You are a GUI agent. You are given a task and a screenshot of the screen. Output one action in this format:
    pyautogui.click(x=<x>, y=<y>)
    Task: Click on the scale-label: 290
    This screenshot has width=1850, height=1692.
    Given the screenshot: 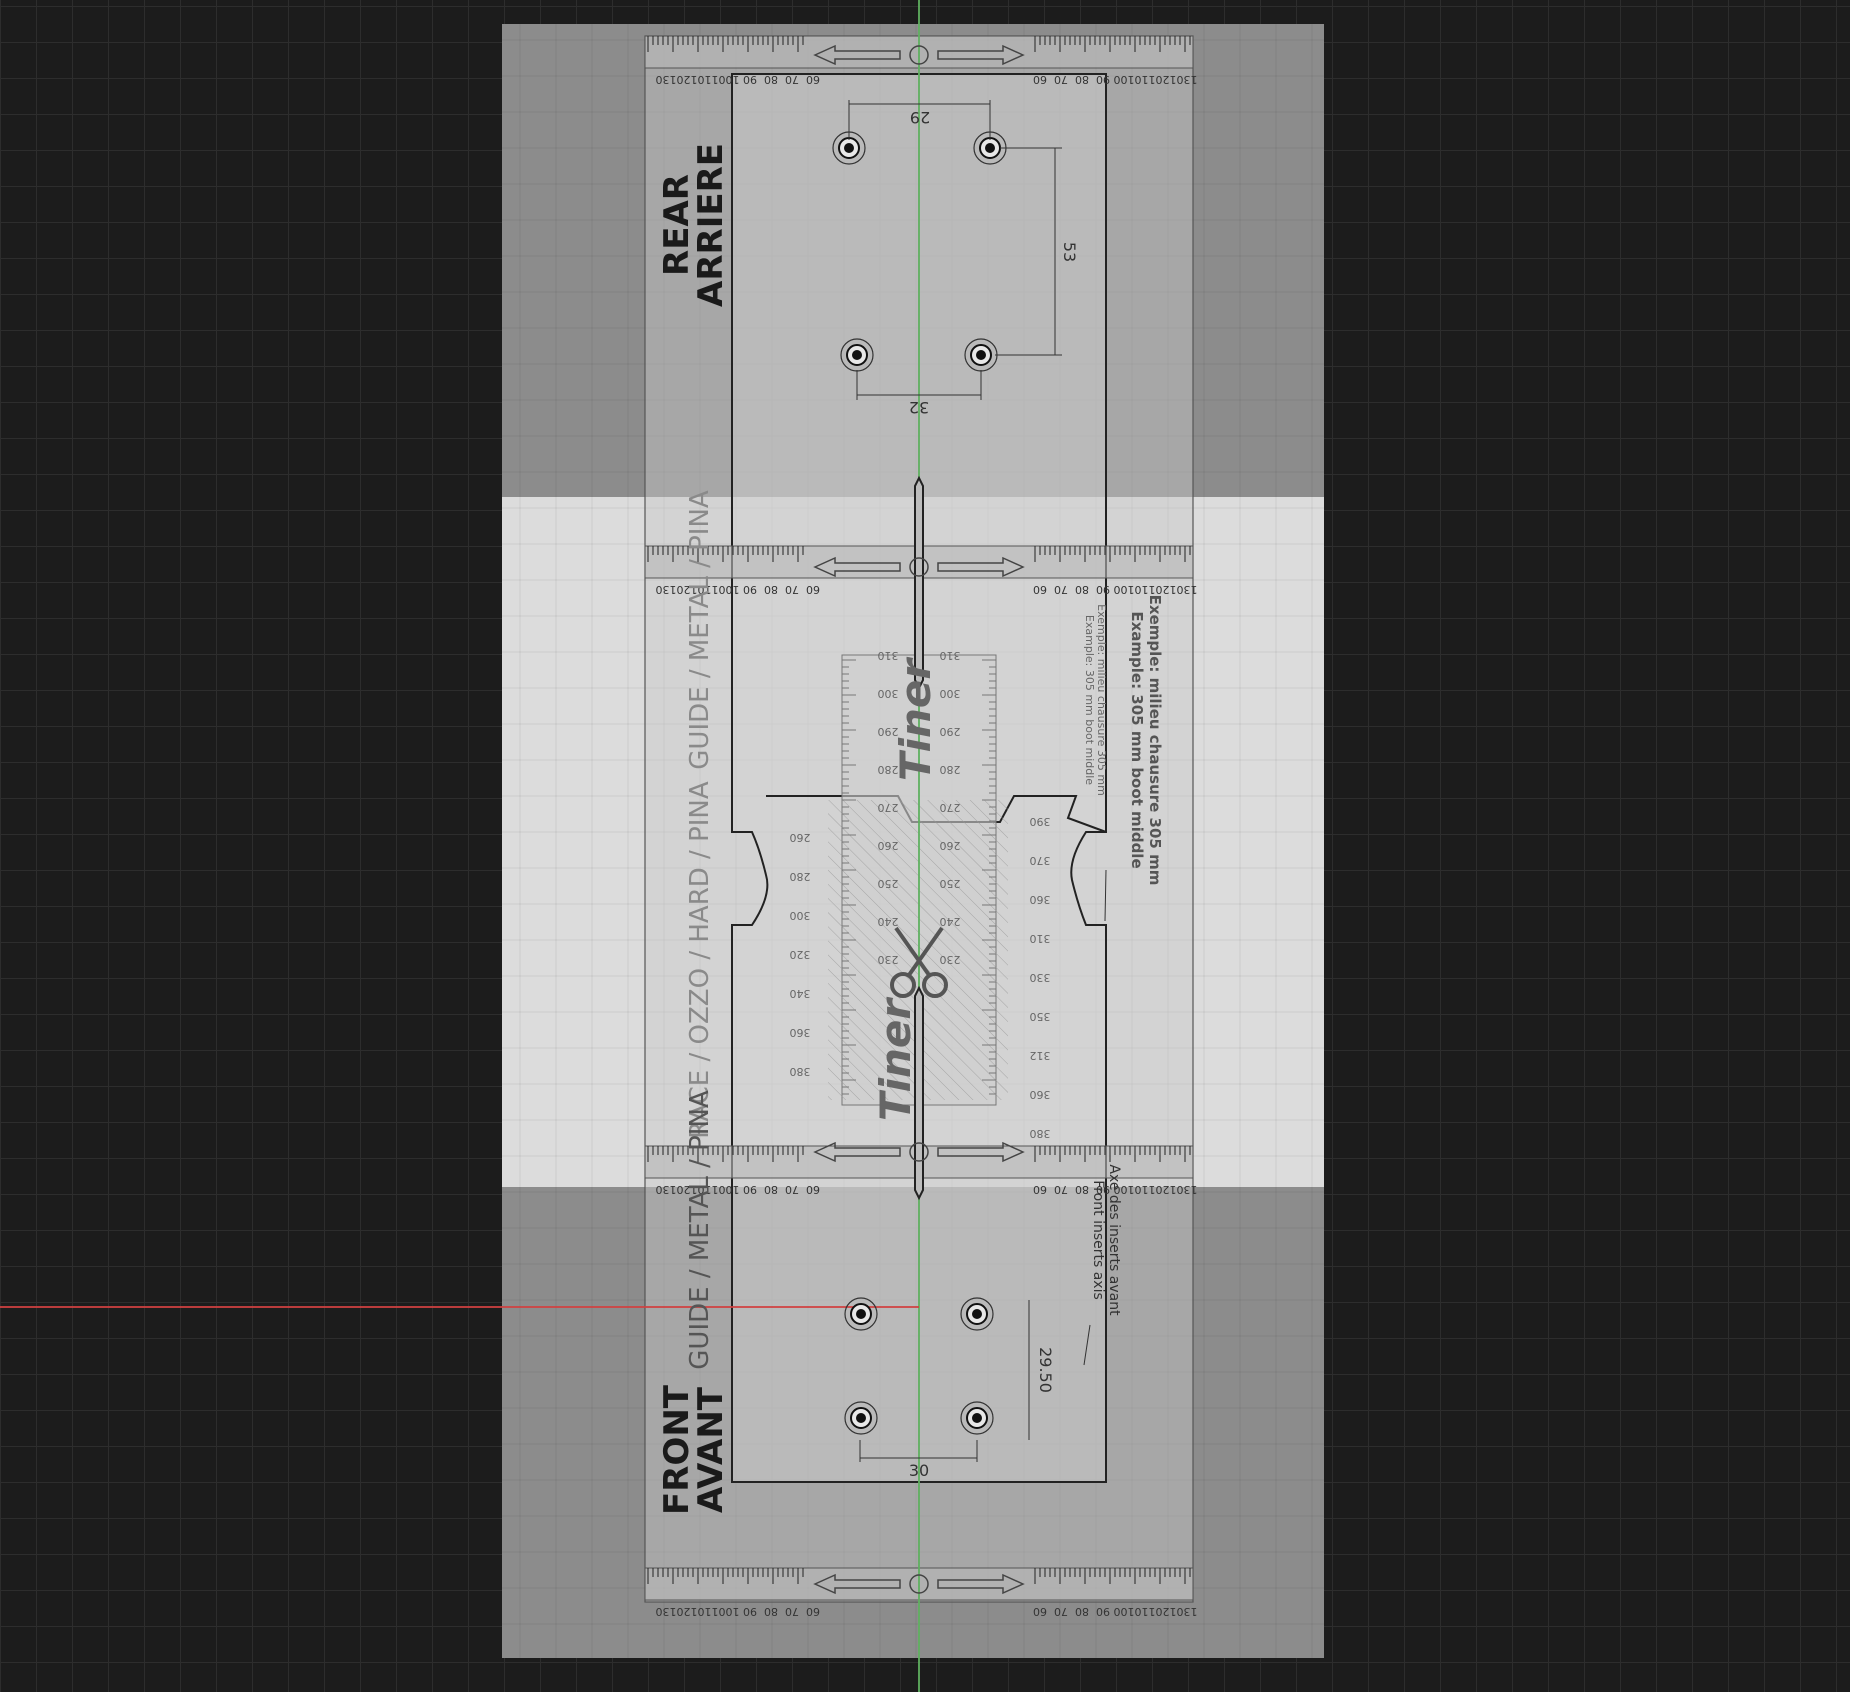 What is the action you would take?
    pyautogui.click(x=950, y=731)
    